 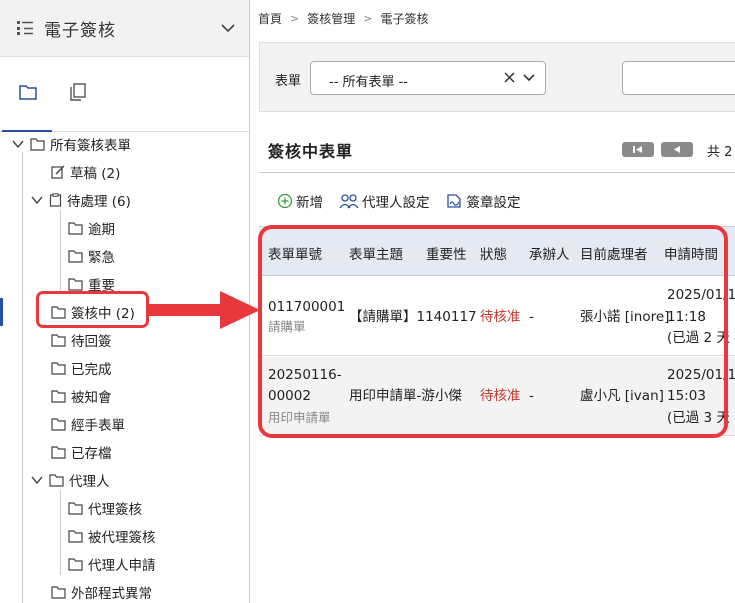 I want to click on add-label: 新增, so click(x=309, y=203).